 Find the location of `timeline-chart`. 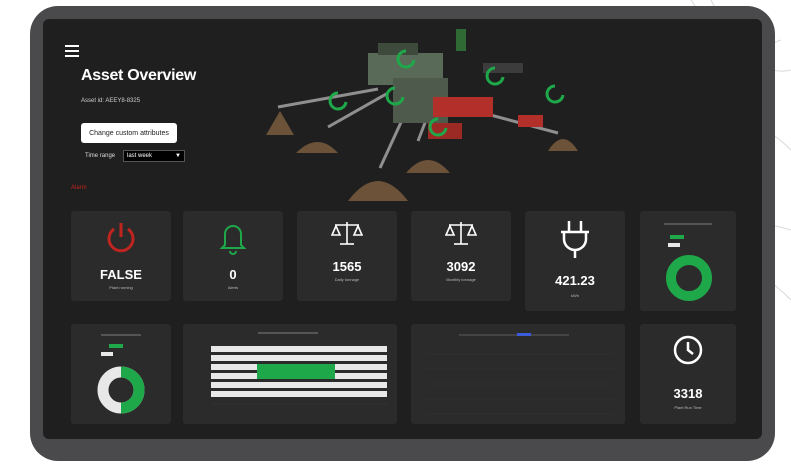

timeline-chart is located at coordinates (299, 375).